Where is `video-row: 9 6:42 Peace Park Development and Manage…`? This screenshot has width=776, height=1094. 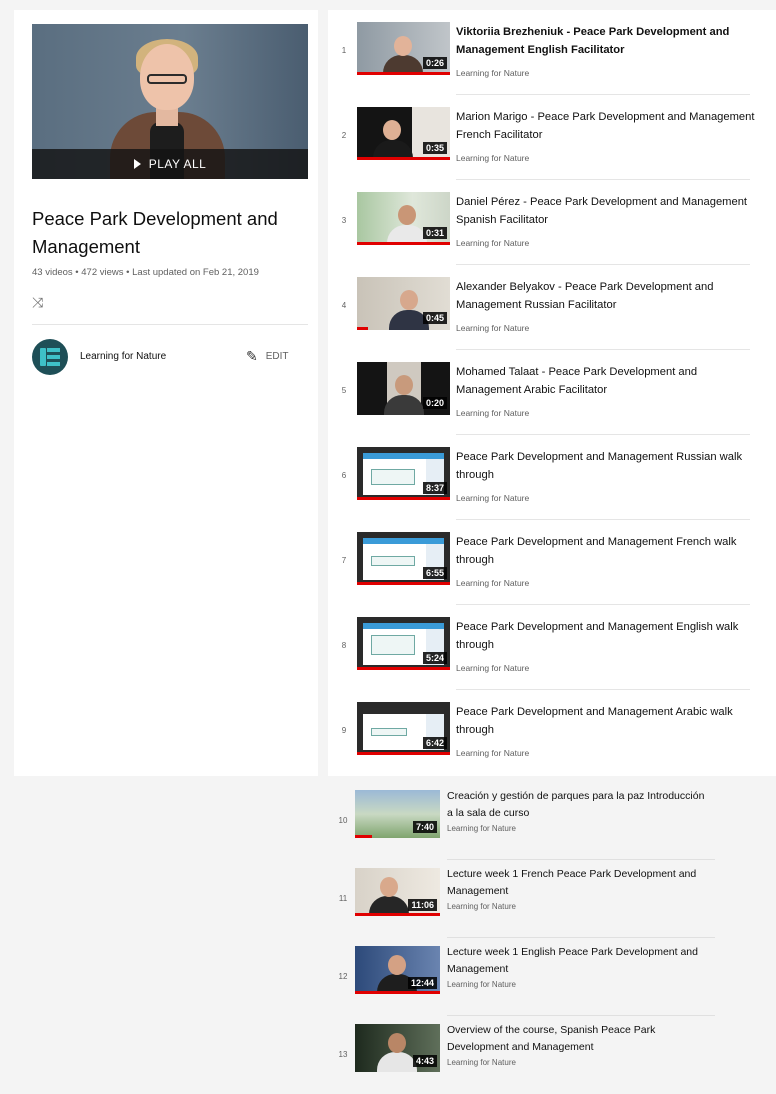
video-row: 9 6:42 Peace Park Development and Manage… is located at coordinates (552, 732).